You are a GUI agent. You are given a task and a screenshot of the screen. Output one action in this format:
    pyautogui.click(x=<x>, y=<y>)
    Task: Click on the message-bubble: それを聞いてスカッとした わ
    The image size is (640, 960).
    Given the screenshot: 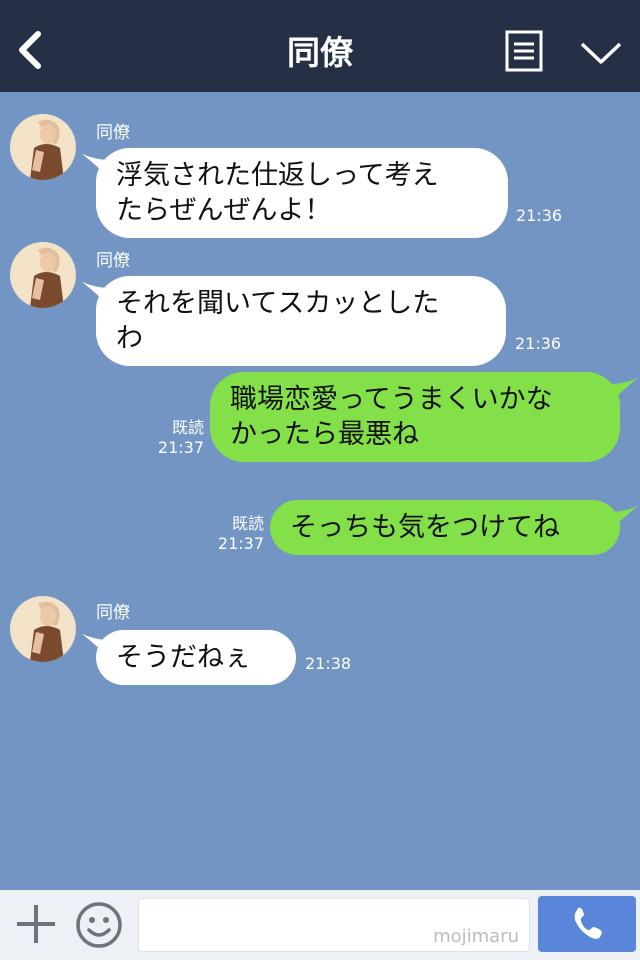 What is the action you would take?
    pyautogui.click(x=301, y=321)
    